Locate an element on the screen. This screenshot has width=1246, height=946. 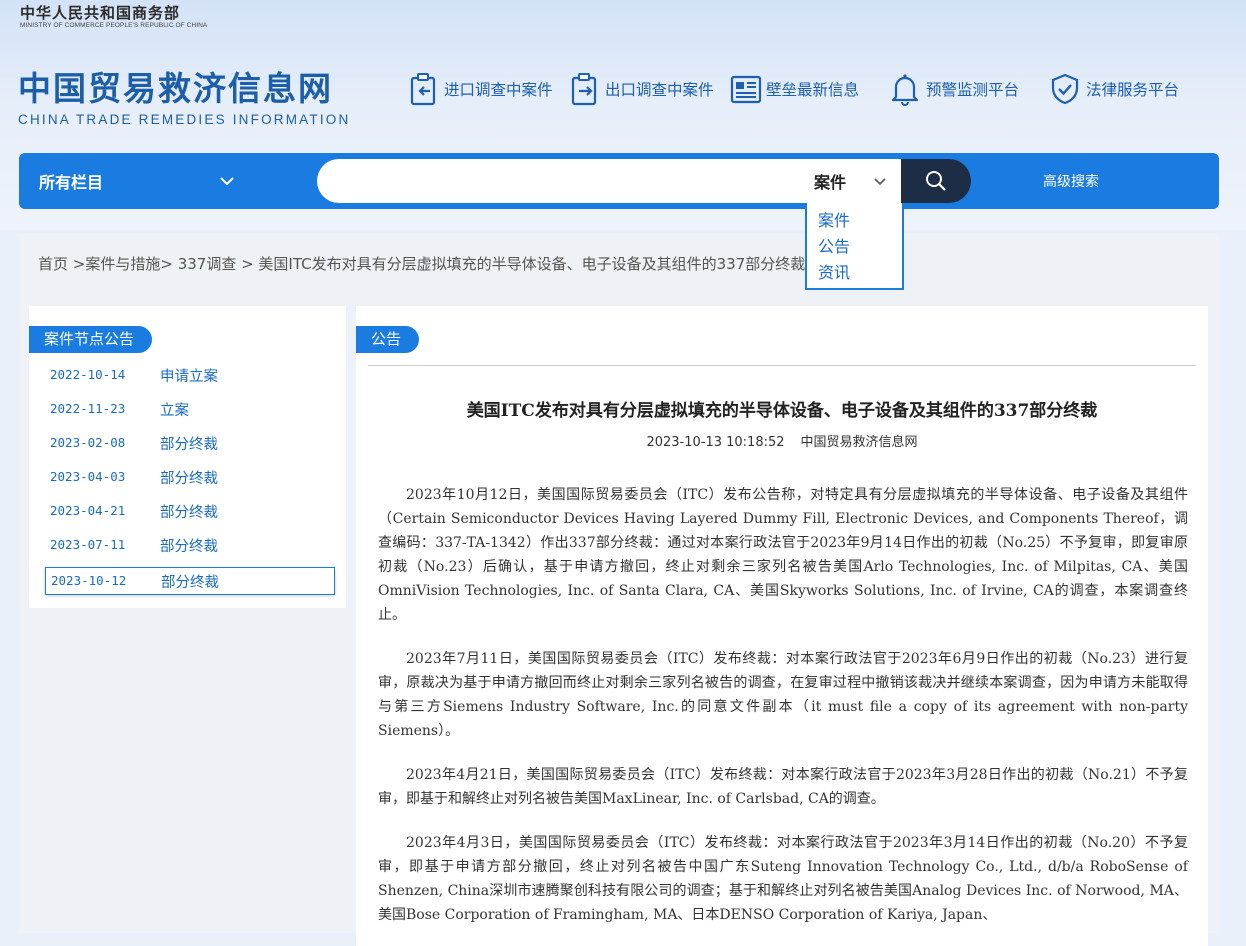
case-node-date: 2023-04-21 is located at coordinates (88, 510).